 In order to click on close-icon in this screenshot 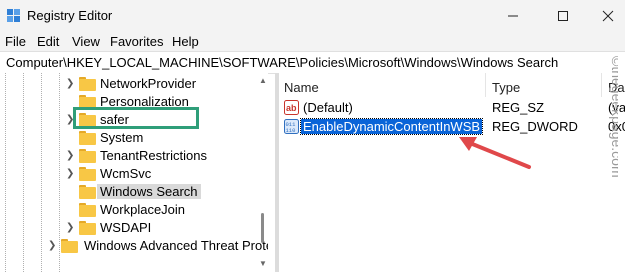, I will do `click(608, 15)`.